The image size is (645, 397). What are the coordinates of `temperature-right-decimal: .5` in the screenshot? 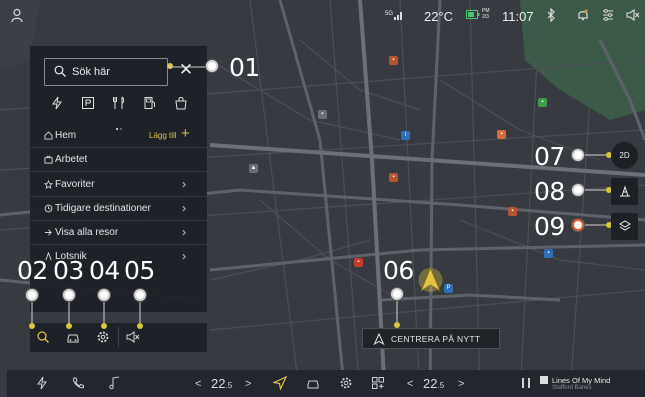 It's located at (441, 385).